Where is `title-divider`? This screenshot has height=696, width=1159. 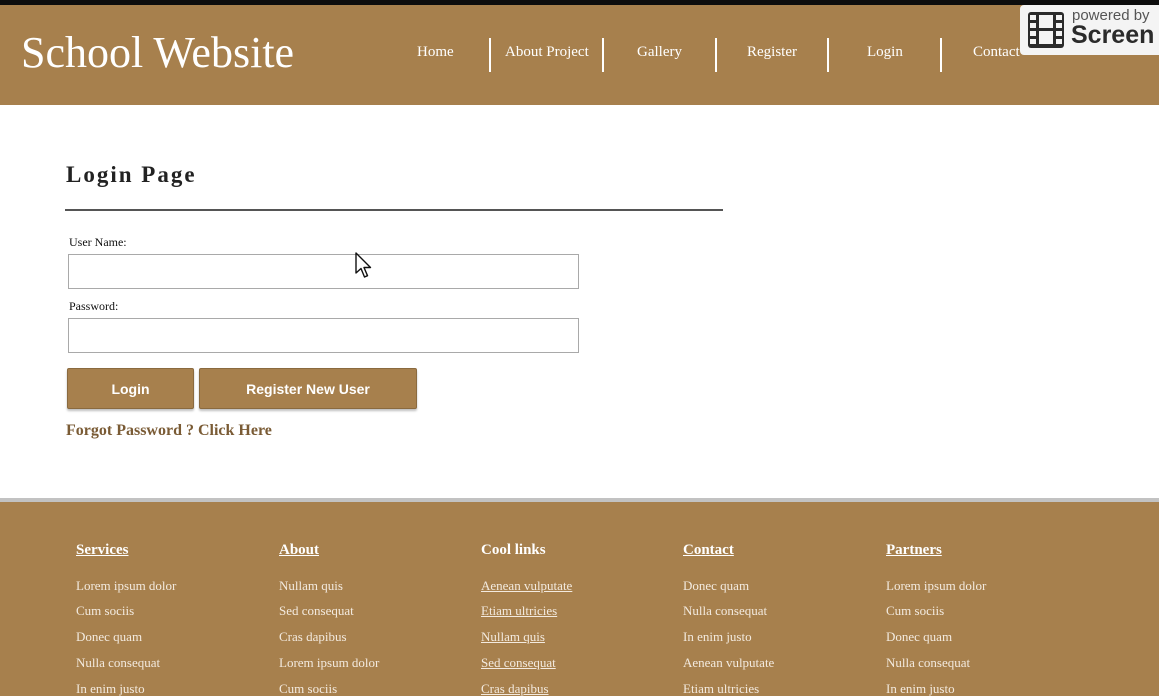 title-divider is located at coordinates (394, 210).